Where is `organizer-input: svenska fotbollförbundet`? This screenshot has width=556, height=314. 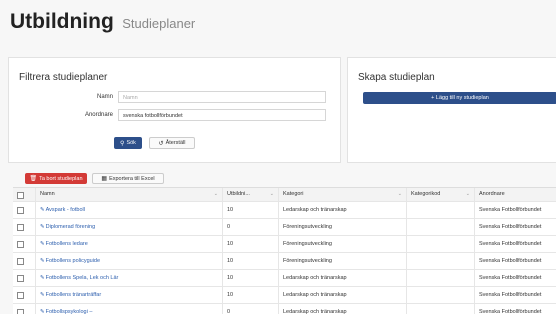 organizer-input: svenska fotbollförbundet is located at coordinates (222, 115).